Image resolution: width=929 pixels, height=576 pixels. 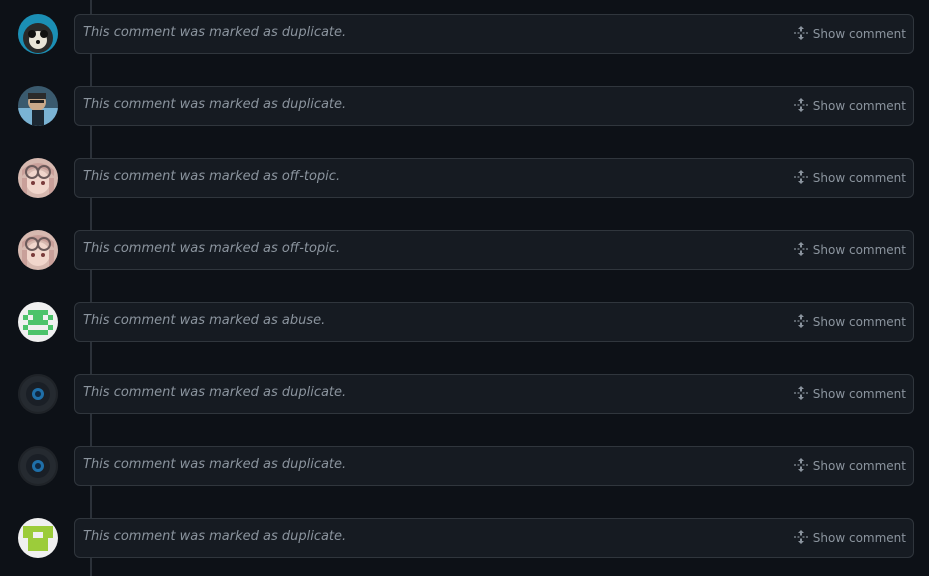 I want to click on minimized-comment-reason: This comment was marked as abuse., so click(x=204, y=320).